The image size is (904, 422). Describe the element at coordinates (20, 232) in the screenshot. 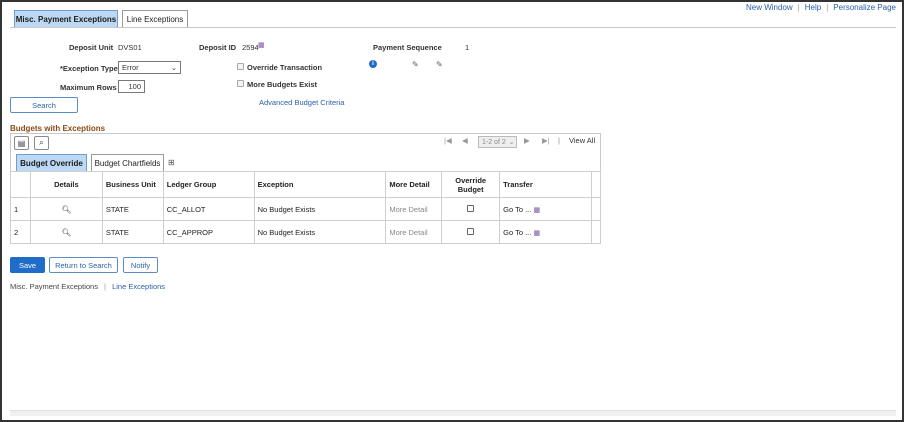

I see `row-number: 2` at that location.